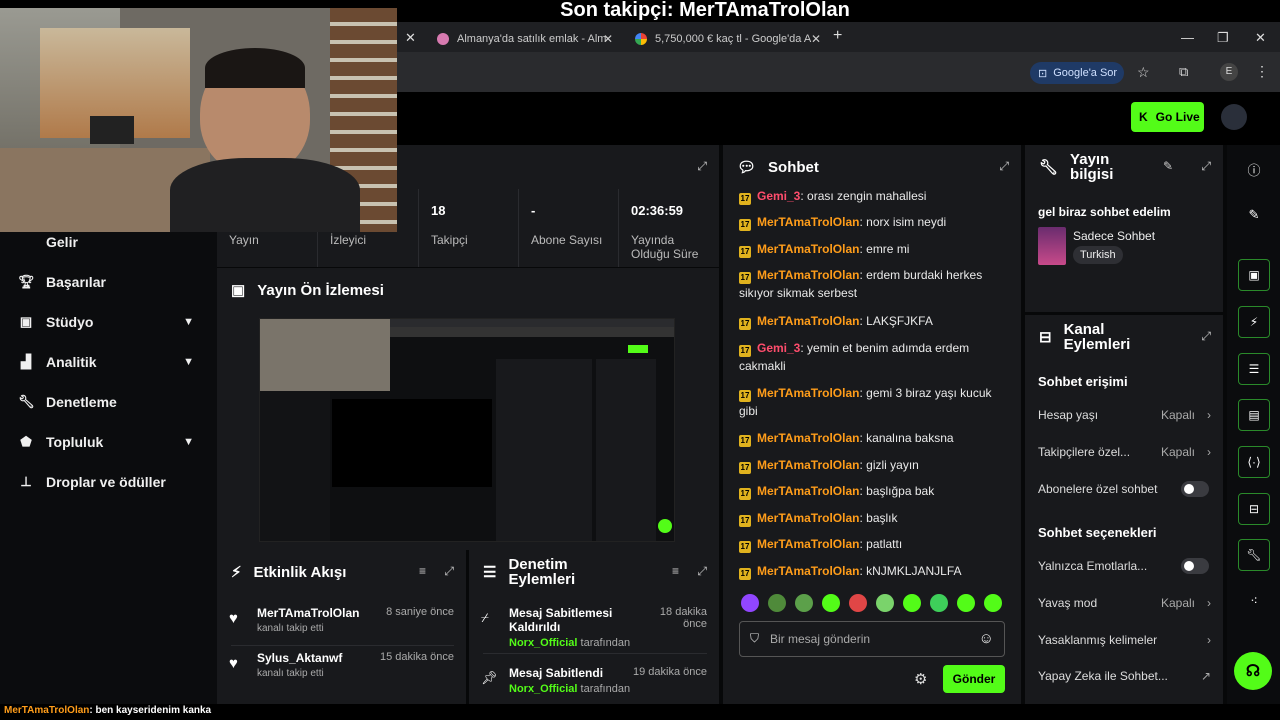 Image resolution: width=1280 pixels, height=720 pixels. Describe the element at coordinates (920, 679) in the screenshot. I see `gear-icon: ⚙` at that location.